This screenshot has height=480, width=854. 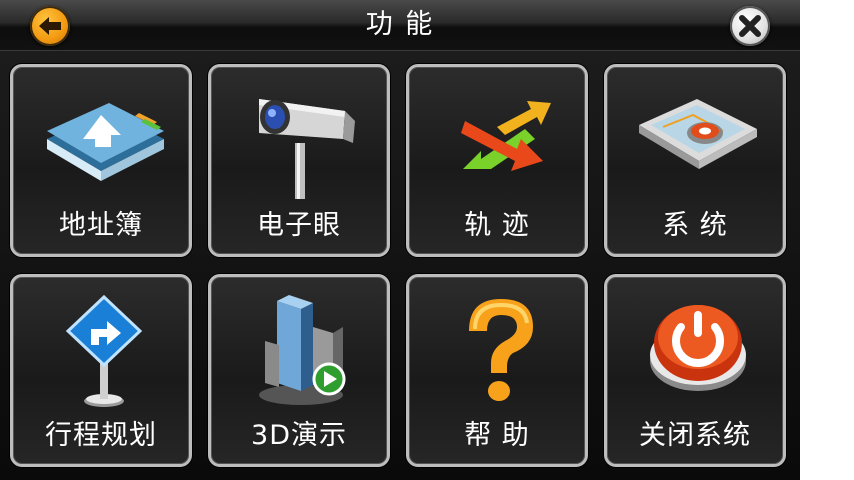 I want to click on tile-address-book: 地址簿, so click(x=101, y=160).